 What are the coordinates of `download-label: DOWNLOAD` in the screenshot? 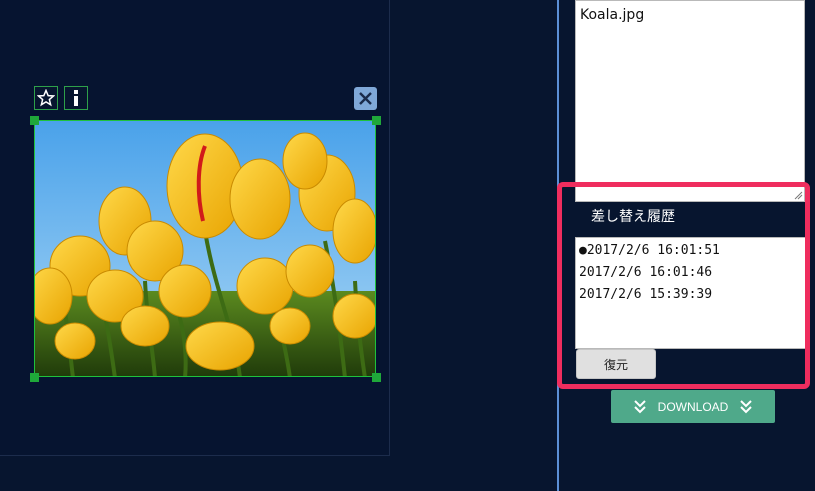 It's located at (693, 406).